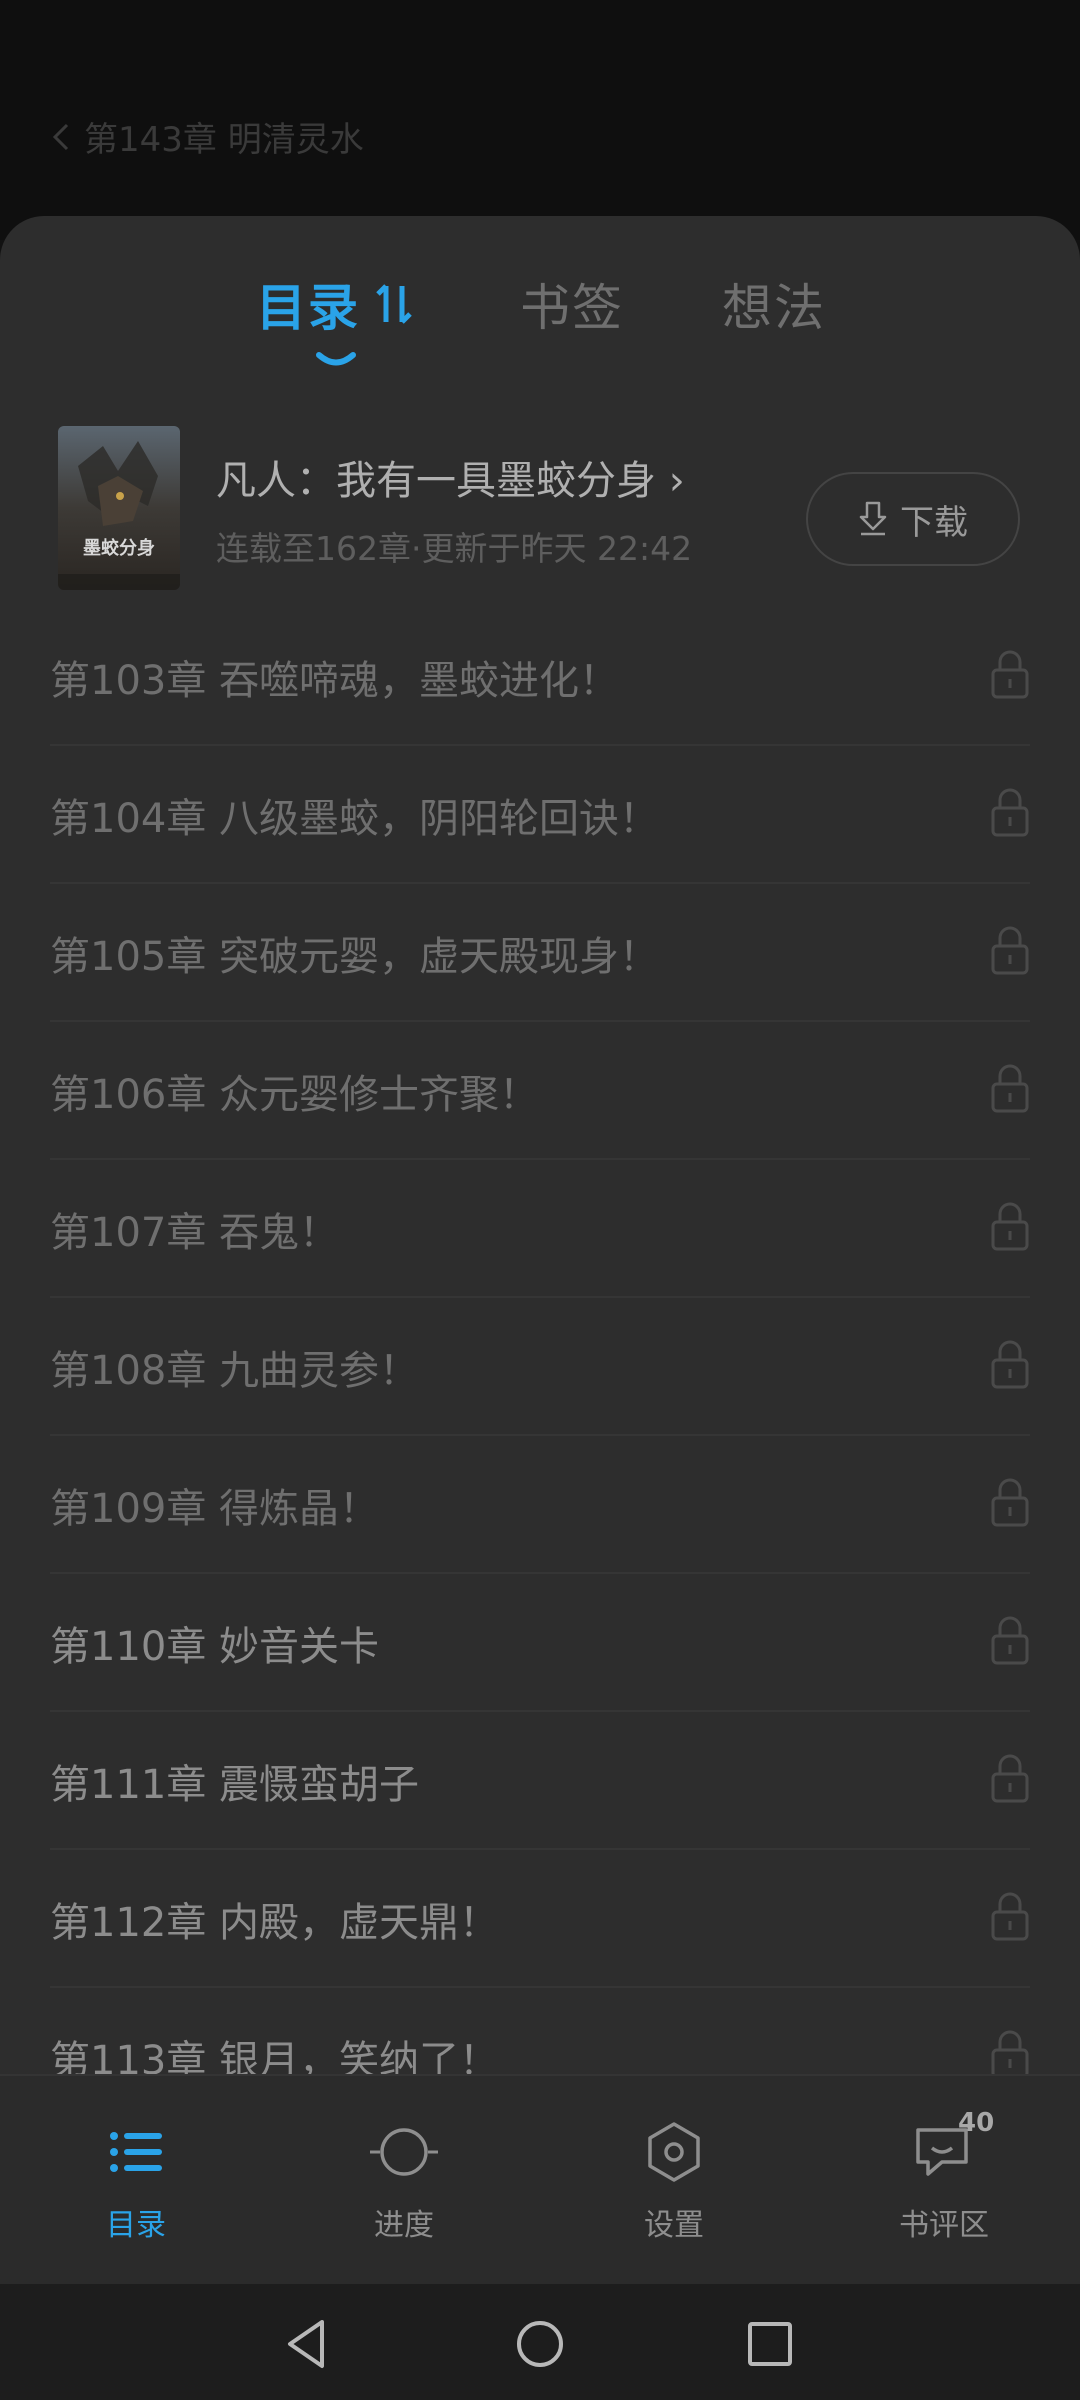  What do you see at coordinates (119, 548) in the screenshot?
I see `book-cover-text: 墨蛟分身` at bounding box center [119, 548].